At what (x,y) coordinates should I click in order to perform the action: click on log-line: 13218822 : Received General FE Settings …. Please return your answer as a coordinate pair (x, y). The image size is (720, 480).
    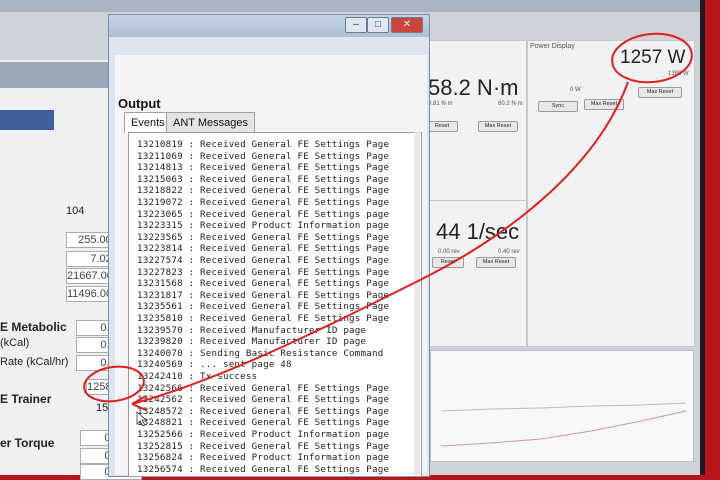
    Looking at the image, I should click on (263, 191).